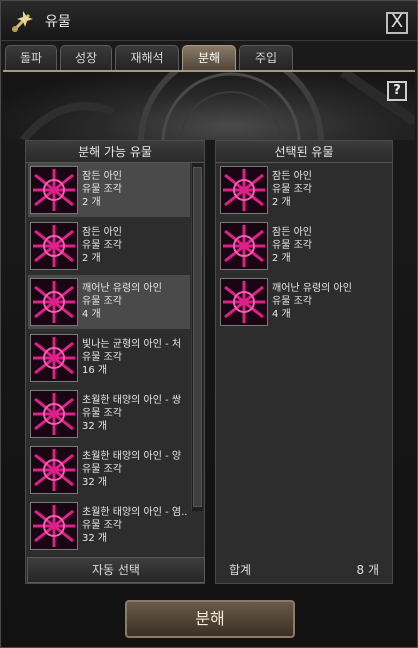 The width and height of the screenshot is (418, 648). I want to click on list-item: 초월한 태양의 아인 - 양 유물 조각 32 개, so click(109, 470).